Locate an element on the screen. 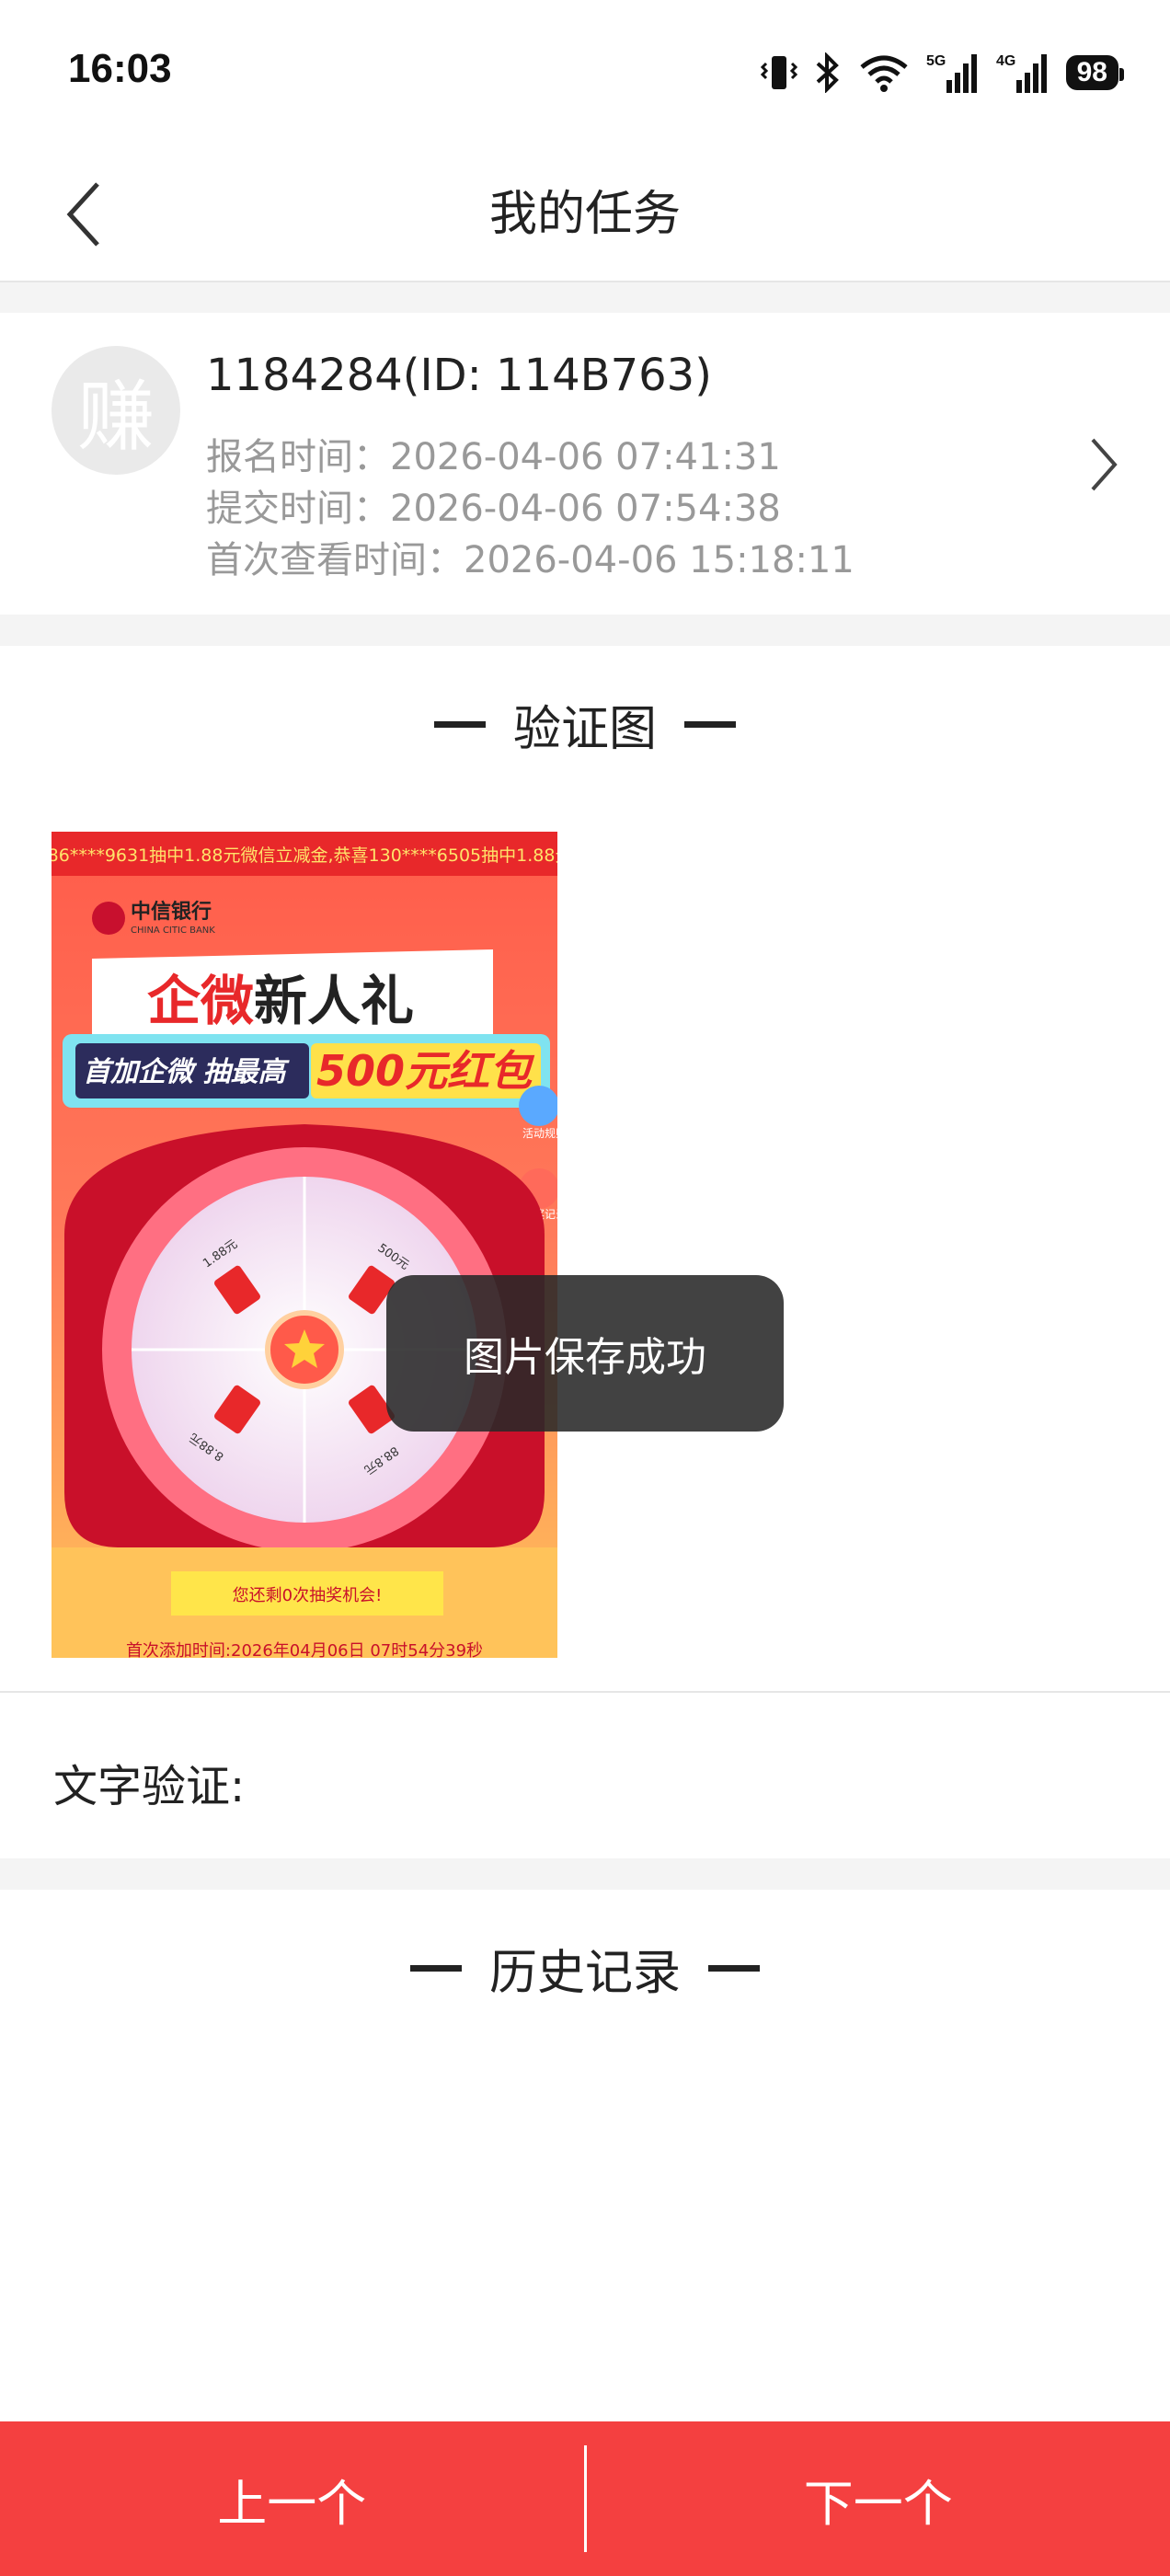 Image resolution: width=1170 pixels, height=2576 pixels. svg-text: 5G is located at coordinates (936, 61).